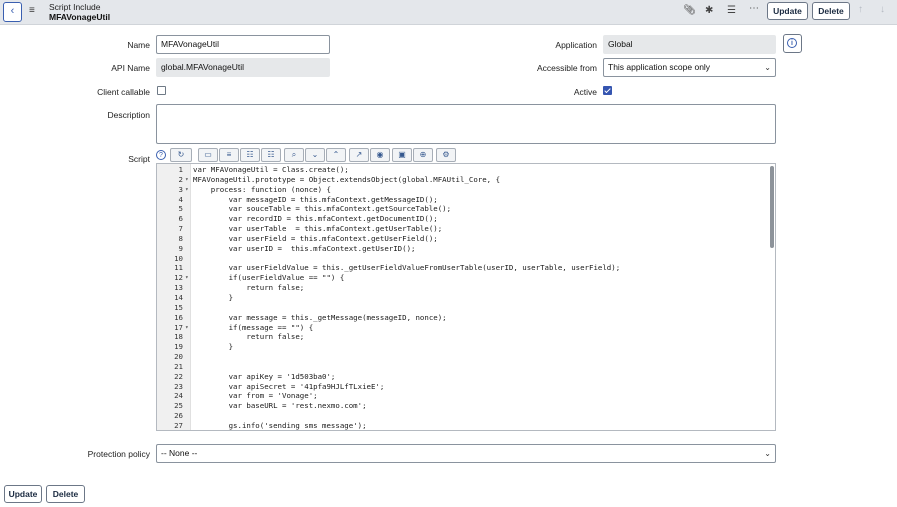 This screenshot has height=507, width=897. What do you see at coordinates (466, 124) in the screenshot?
I see `description-textarea` at bounding box center [466, 124].